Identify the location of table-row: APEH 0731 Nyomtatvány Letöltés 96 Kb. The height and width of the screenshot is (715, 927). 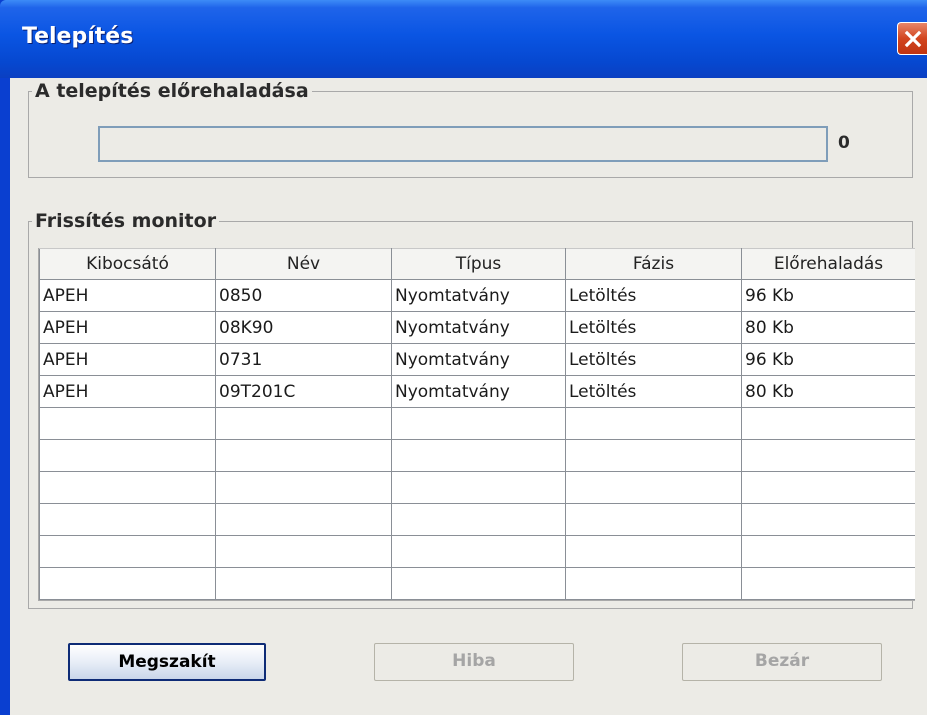
(477, 359).